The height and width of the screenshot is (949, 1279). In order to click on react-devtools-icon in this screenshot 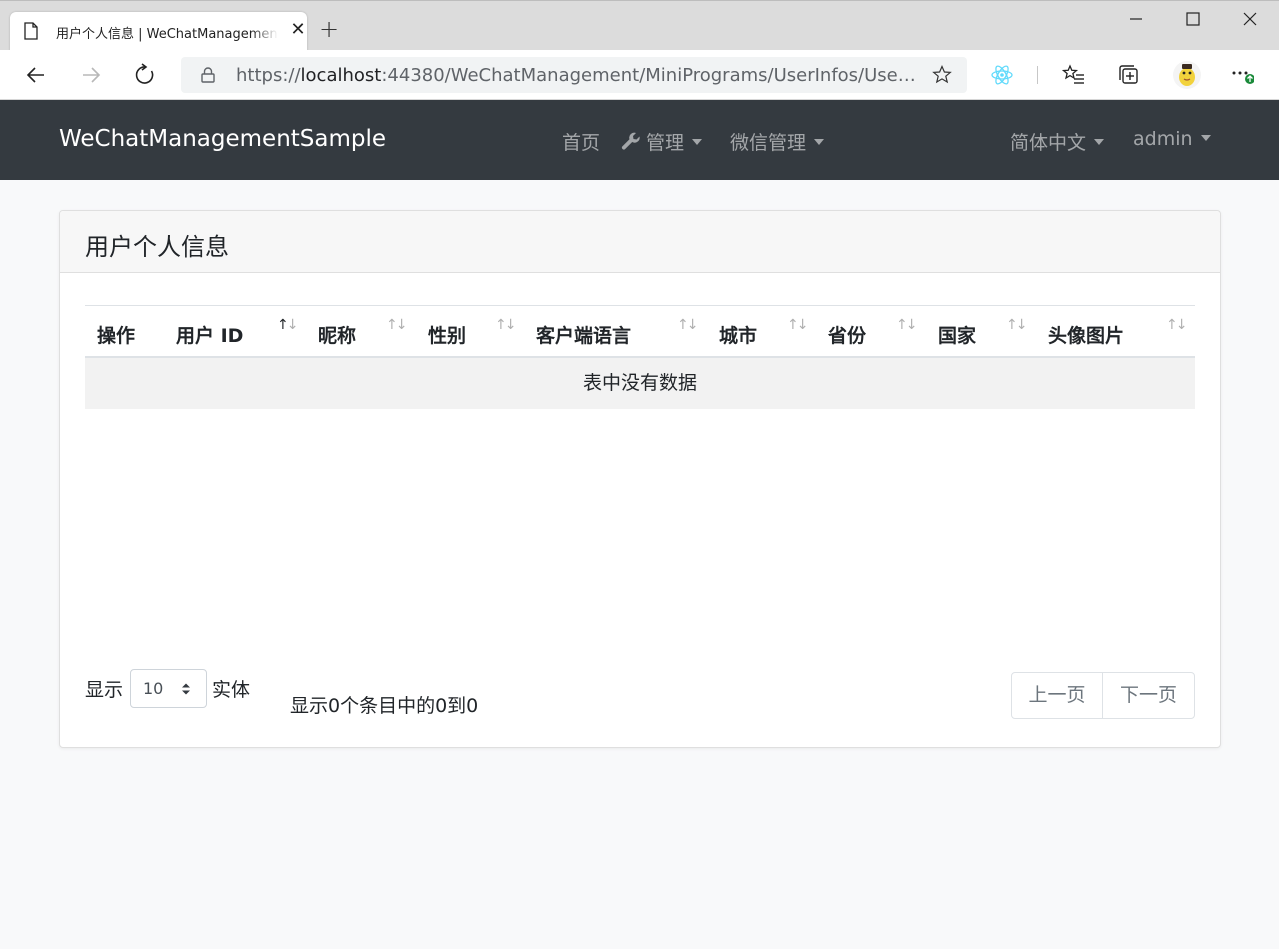, I will do `click(1002, 75)`.